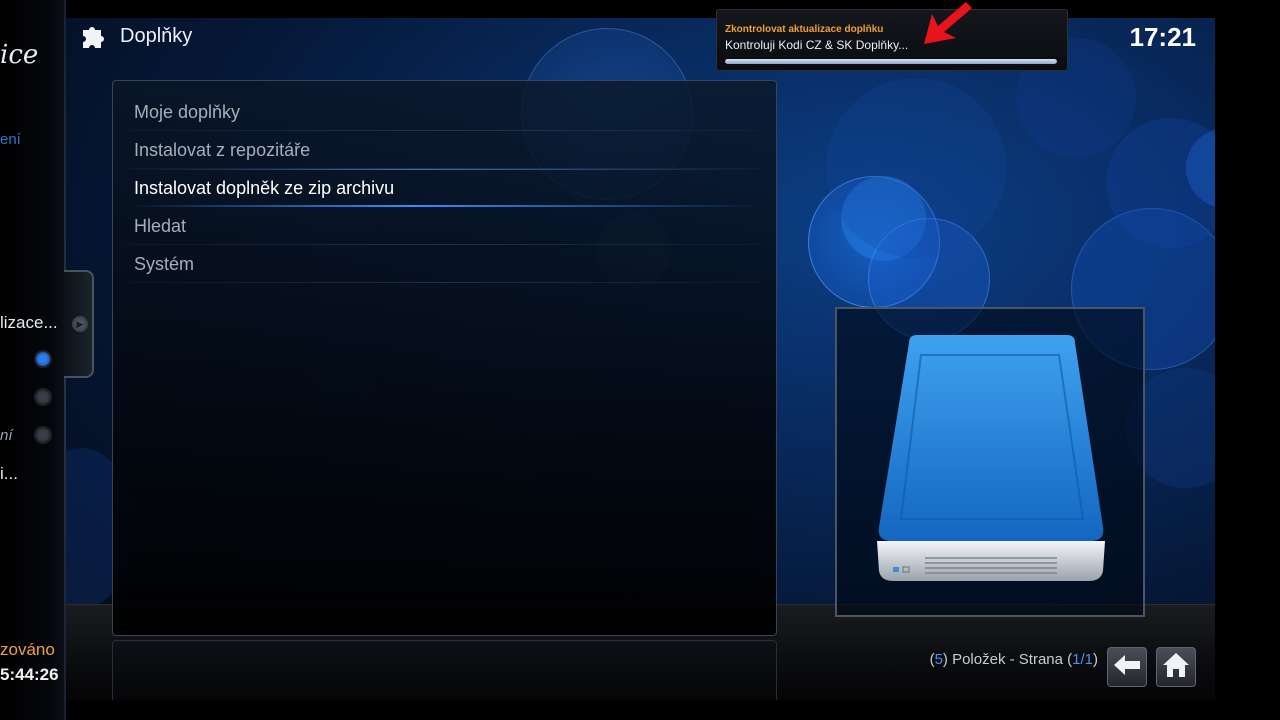 This screenshot has height=720, width=1280. What do you see at coordinates (156, 35) in the screenshot?
I see `page-title: Doplňky` at bounding box center [156, 35].